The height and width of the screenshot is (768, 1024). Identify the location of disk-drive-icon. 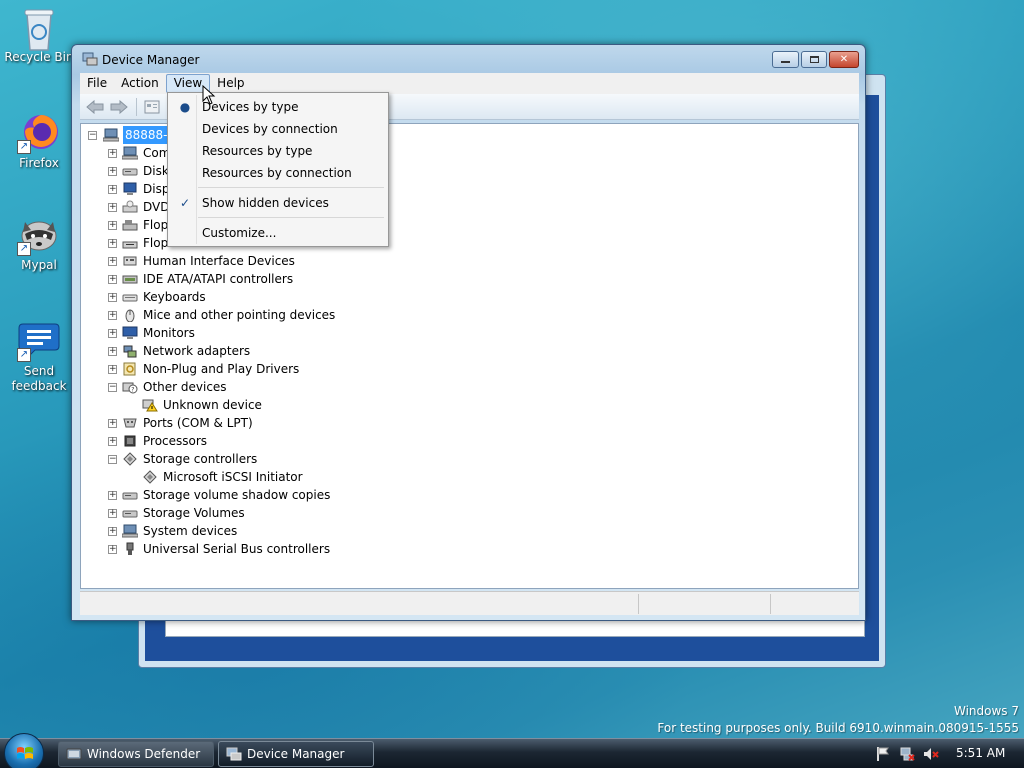
(130, 172).